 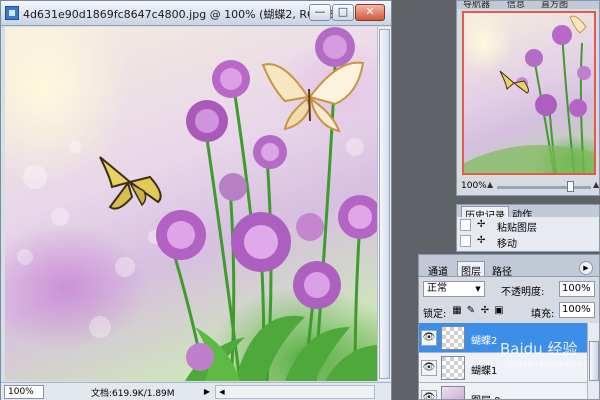 I want to click on navigator-tabs: 导航器 信息 直方图, so click(x=528, y=5).